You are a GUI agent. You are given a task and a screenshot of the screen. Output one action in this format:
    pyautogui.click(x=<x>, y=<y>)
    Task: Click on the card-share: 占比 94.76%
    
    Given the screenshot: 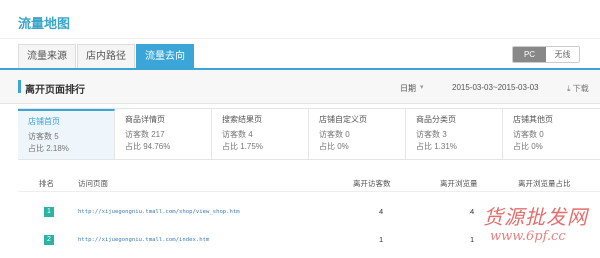 What is the action you would take?
    pyautogui.click(x=148, y=146)
    